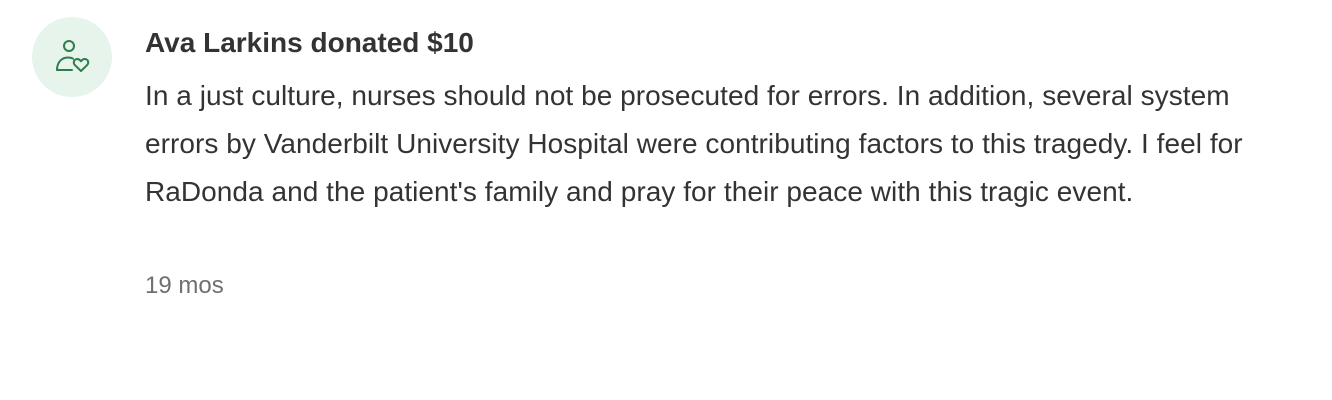  I want to click on person-heart-icon, so click(73, 56).